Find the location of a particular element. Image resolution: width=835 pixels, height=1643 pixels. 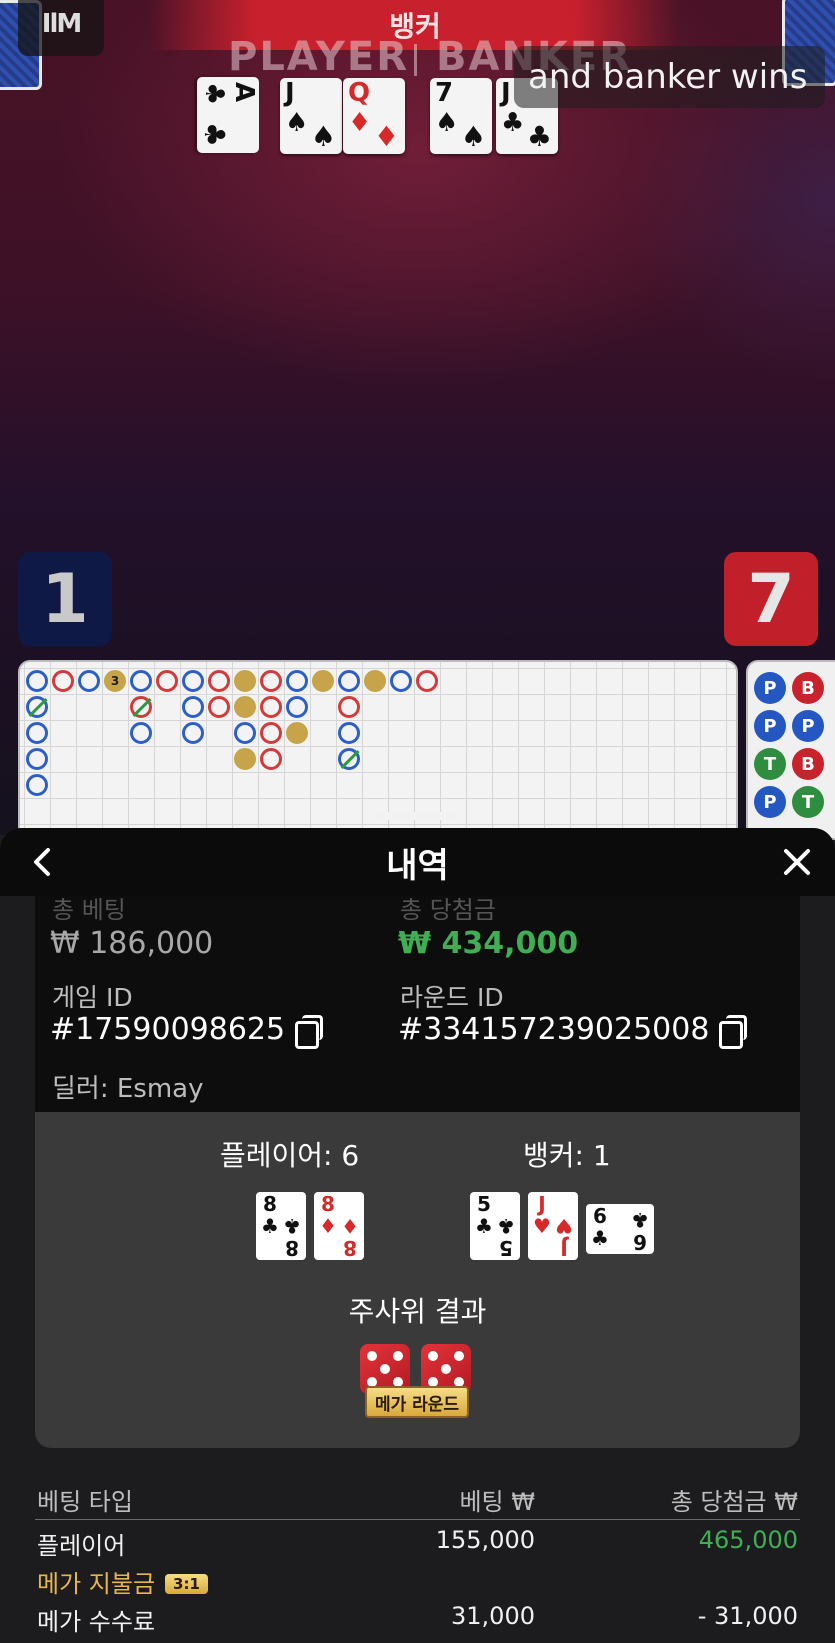

table-card: A ♣ ♣ is located at coordinates (228, 115).